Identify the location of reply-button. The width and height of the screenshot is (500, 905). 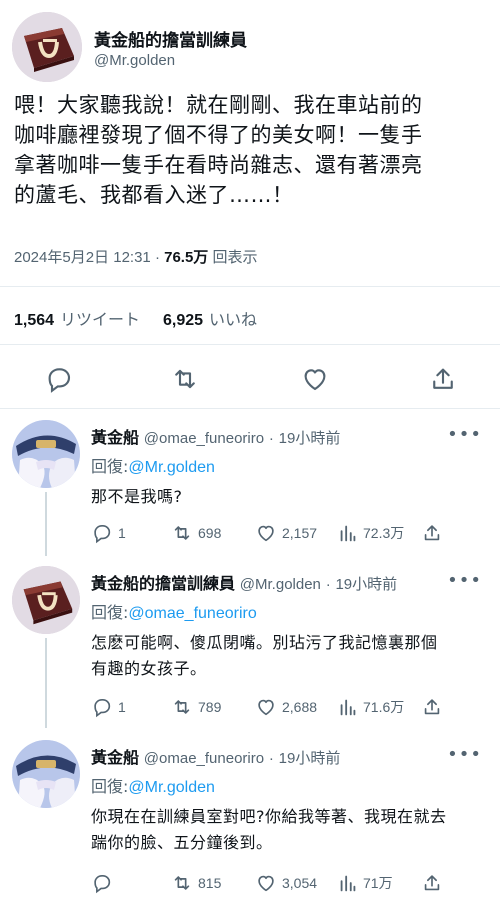
(59, 379).